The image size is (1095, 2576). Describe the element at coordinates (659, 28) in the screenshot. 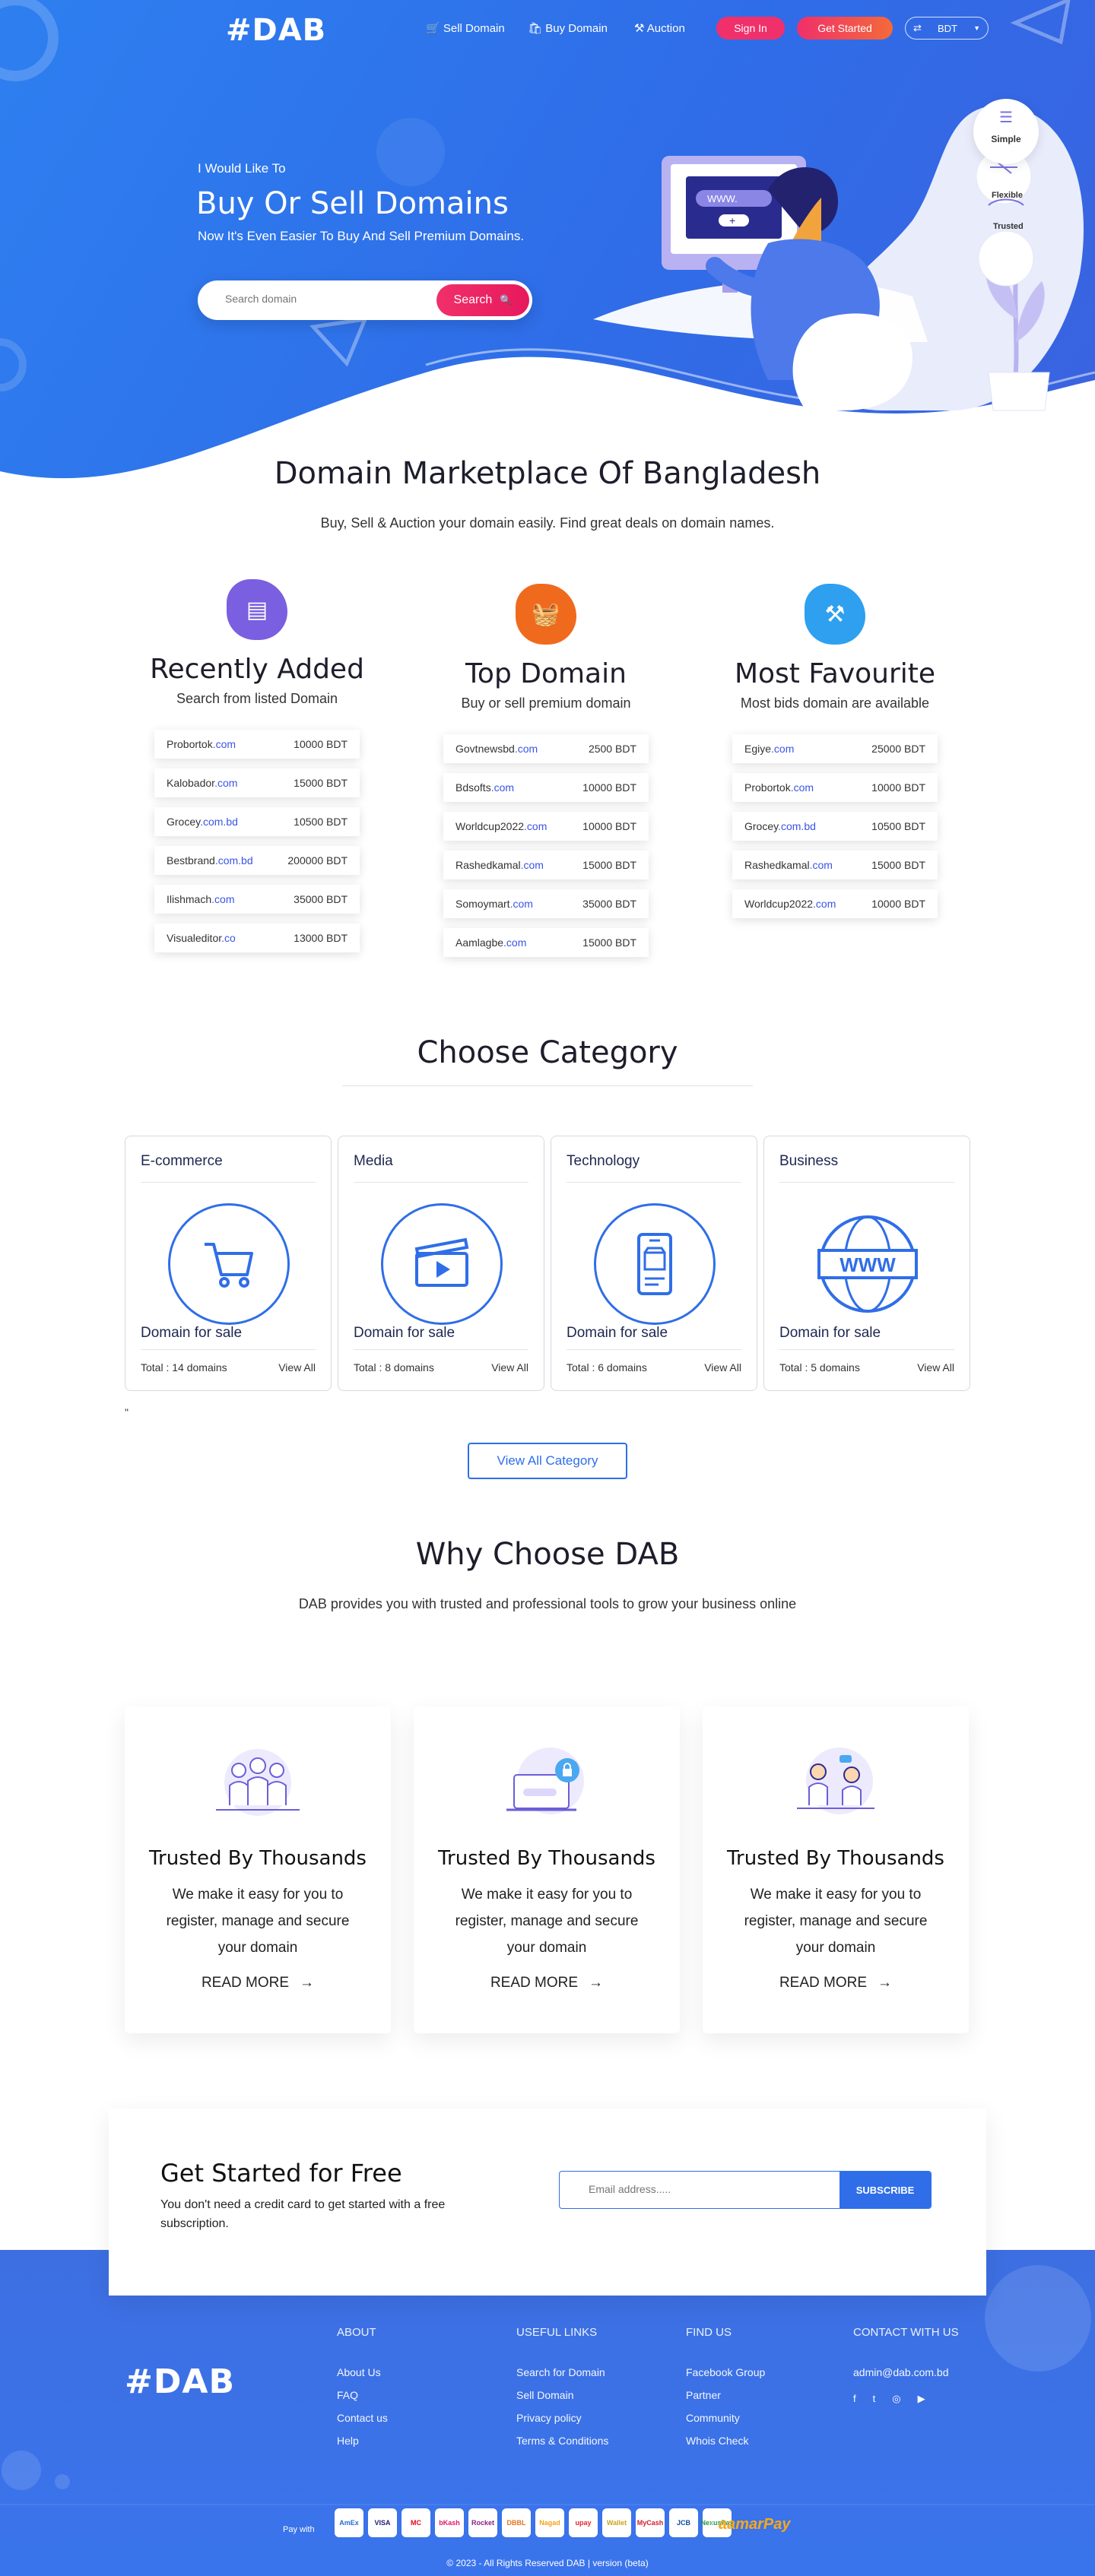

I see `nav-auction: ⚒ Auction` at that location.